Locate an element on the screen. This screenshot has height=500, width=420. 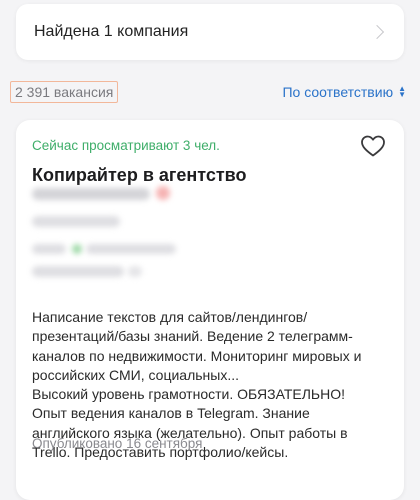
company-search-result-card: Найдена 1 компания is located at coordinates (210, 32).